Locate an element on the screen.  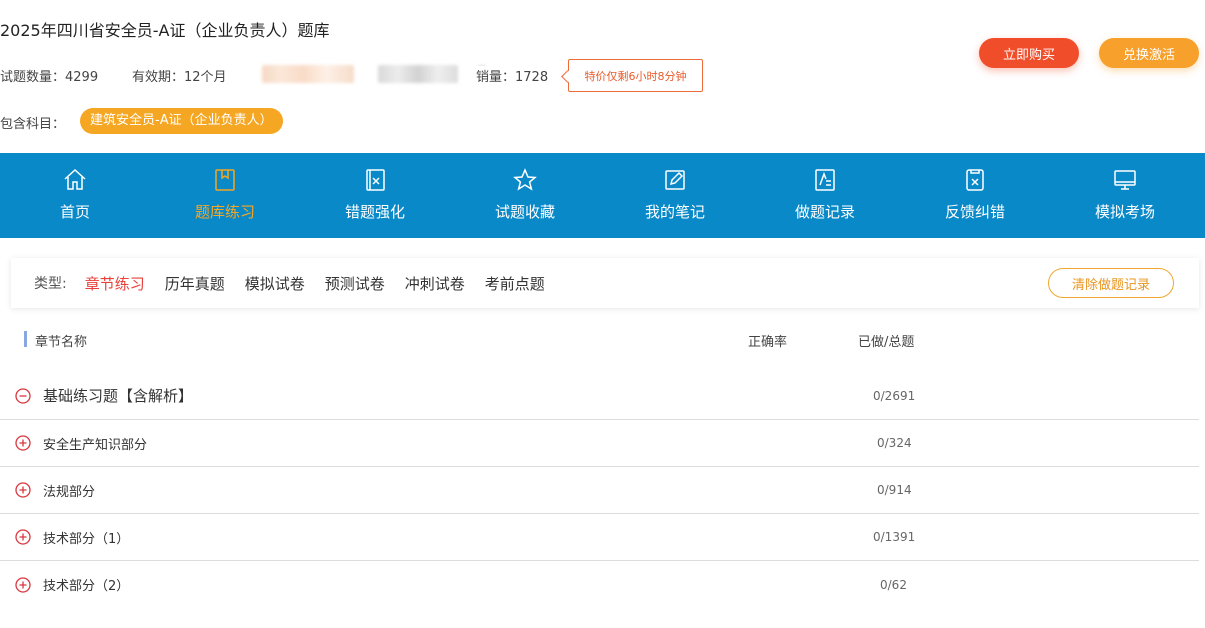
edit-icon is located at coordinates (675, 180).